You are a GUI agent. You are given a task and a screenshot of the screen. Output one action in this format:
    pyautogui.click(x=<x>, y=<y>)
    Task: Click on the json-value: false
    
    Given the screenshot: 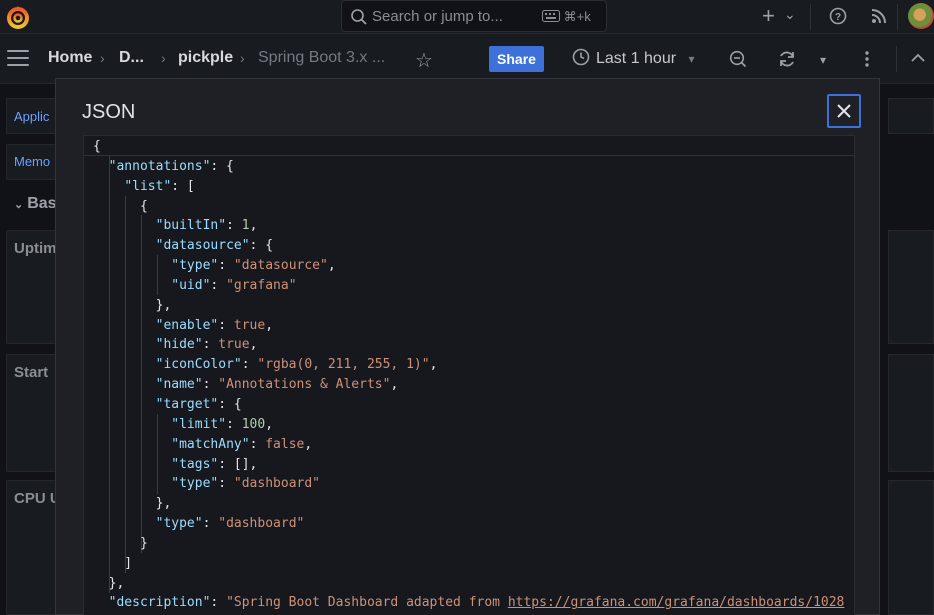 What is the action you would take?
    pyautogui.click(x=285, y=444)
    